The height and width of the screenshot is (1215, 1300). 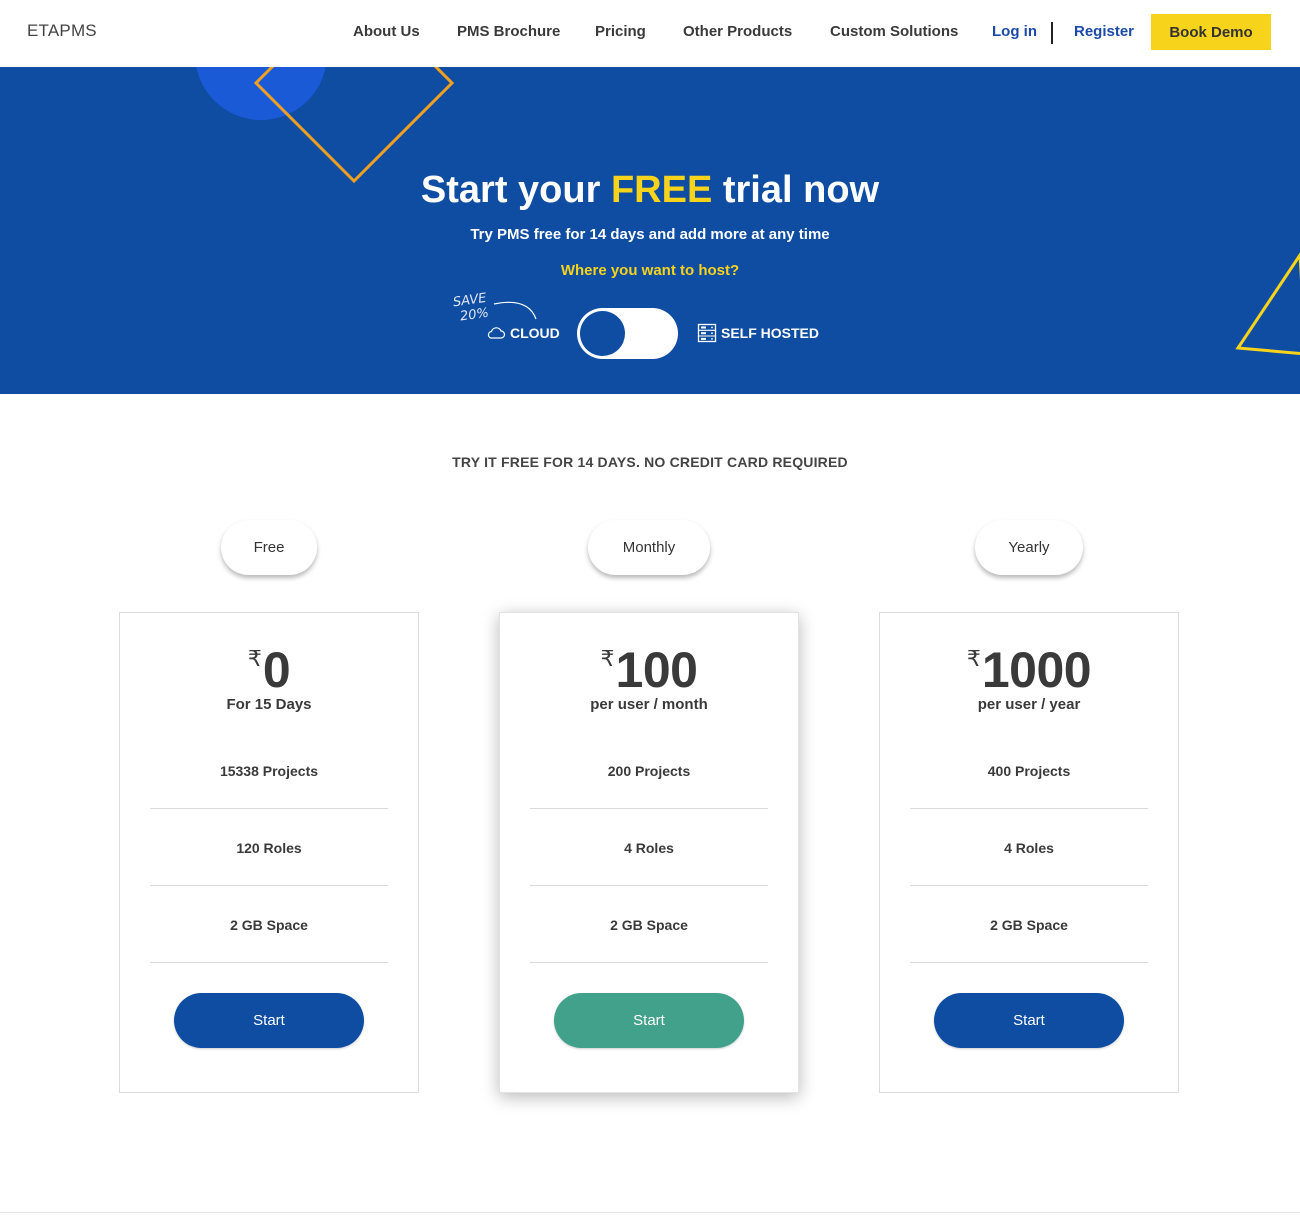 I want to click on feature-projects: 400 Projects, so click(x=1029, y=771).